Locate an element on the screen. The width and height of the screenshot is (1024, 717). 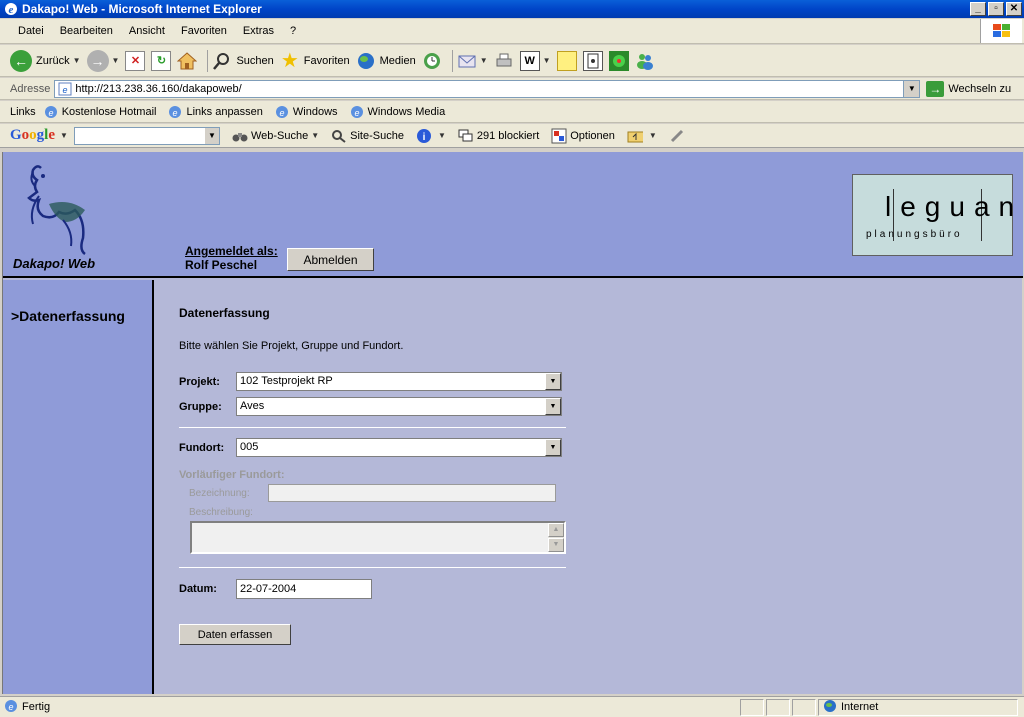
media-button: Medien is located at coordinates (386, 61).